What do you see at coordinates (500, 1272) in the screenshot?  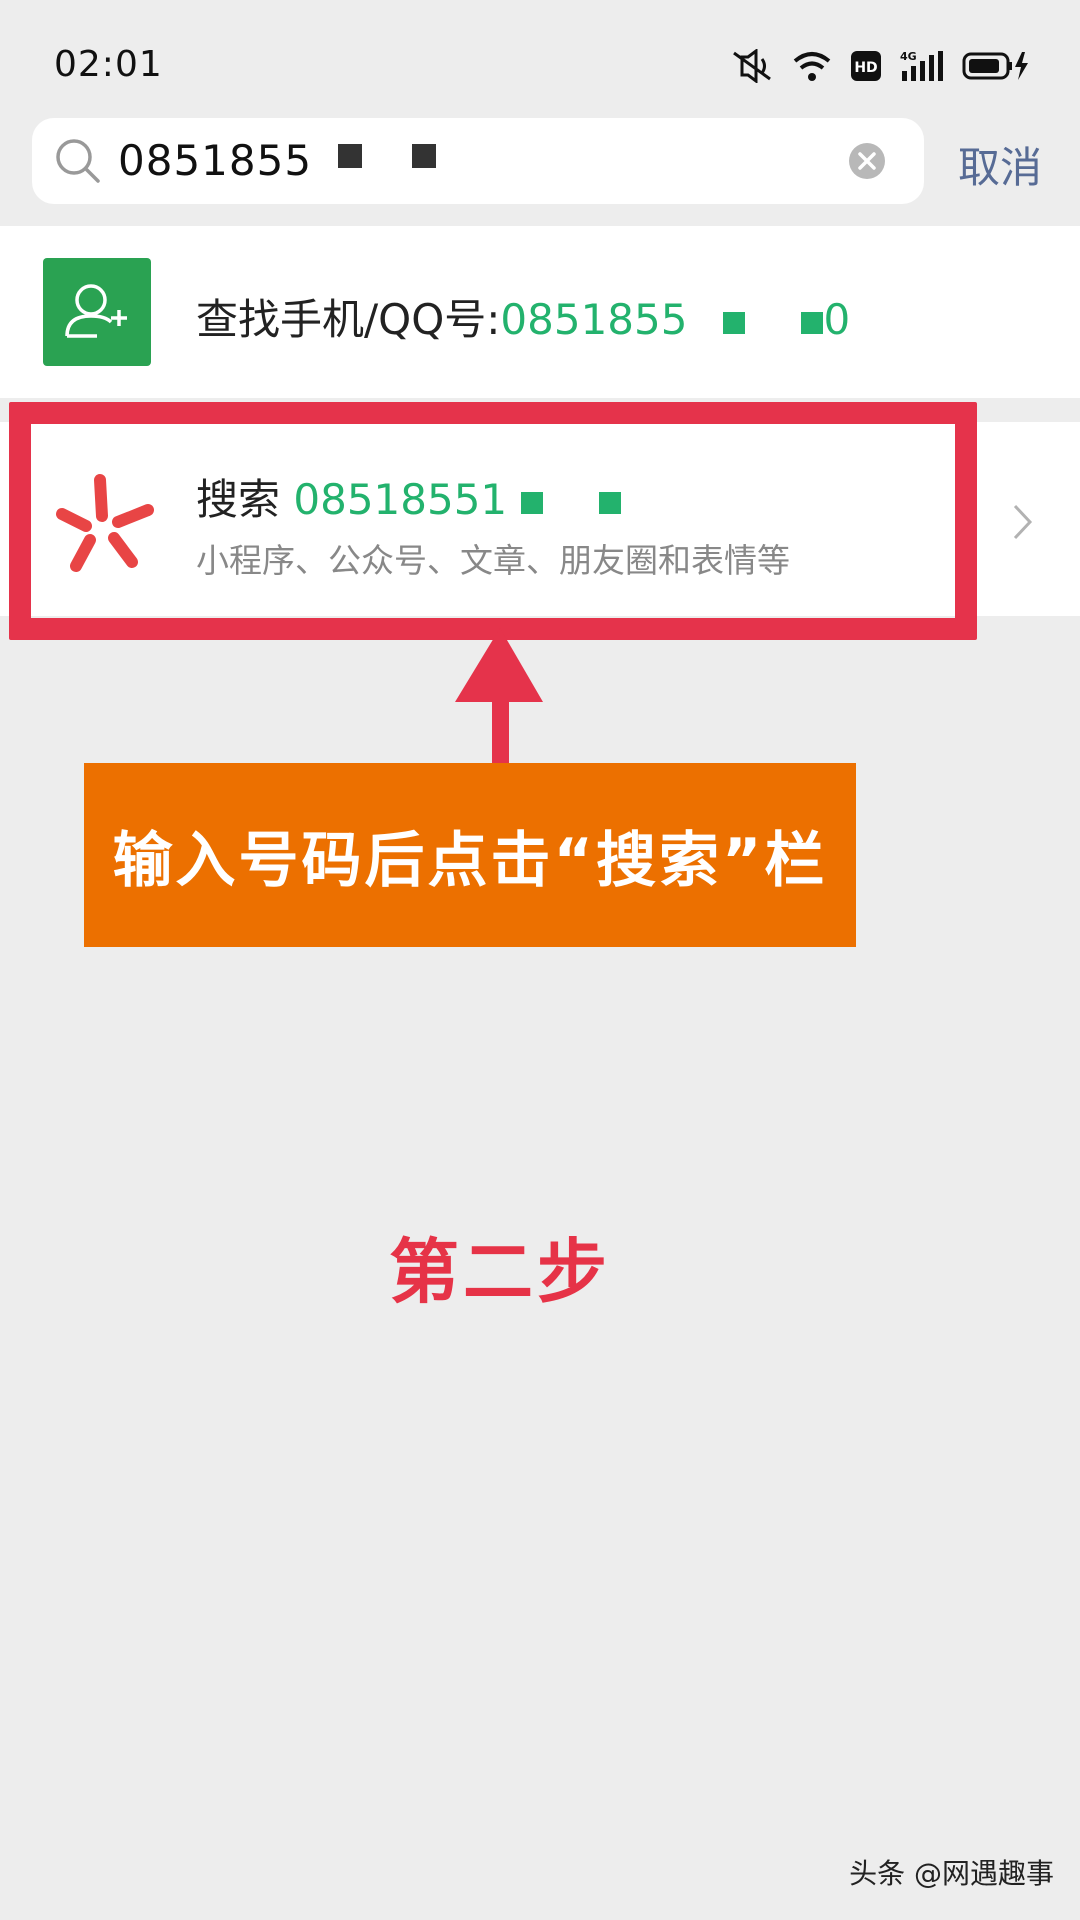 I see `step-label: 第二步` at bounding box center [500, 1272].